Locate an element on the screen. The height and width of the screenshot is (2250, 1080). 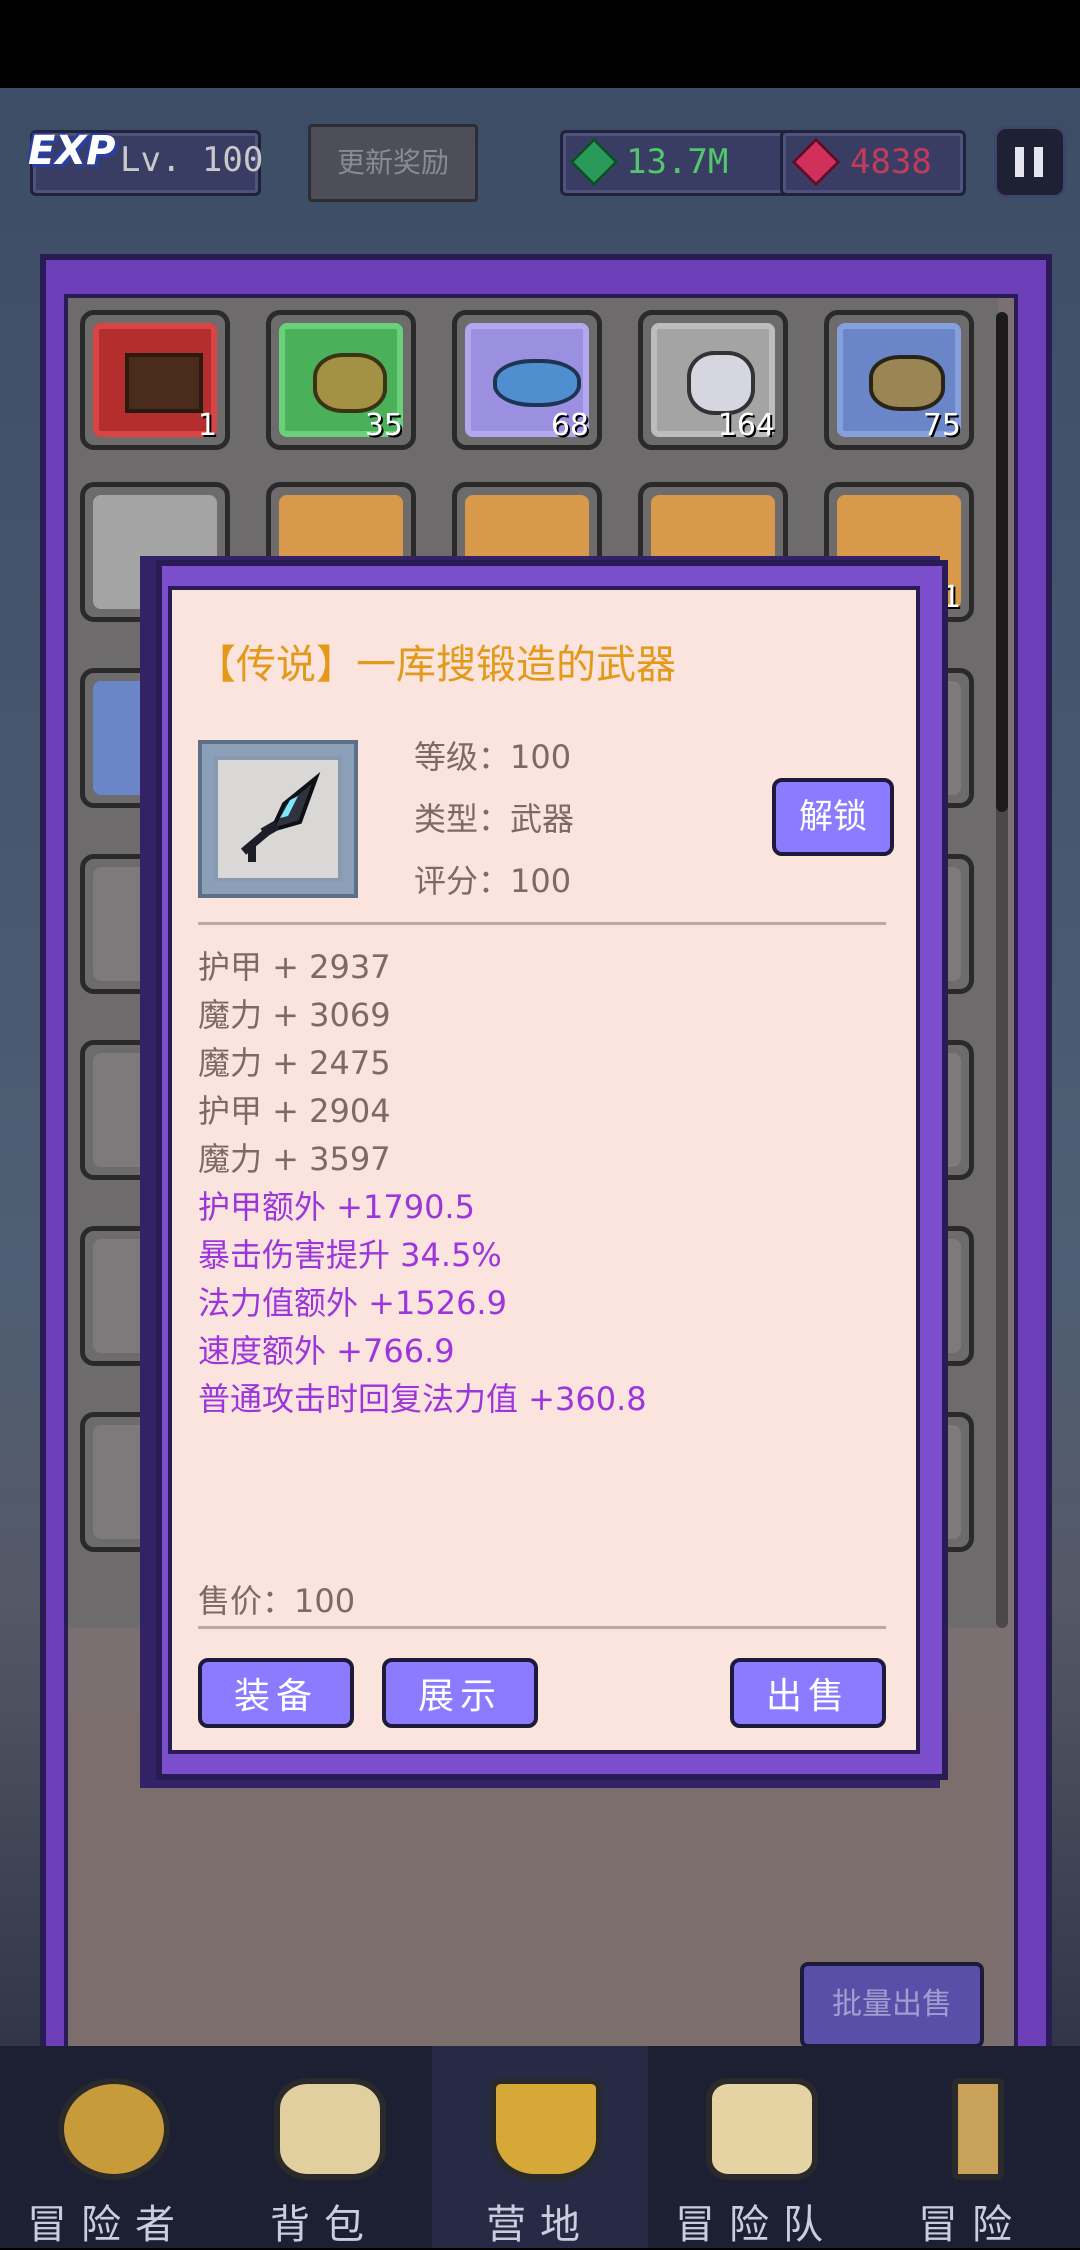
sword-icon is located at coordinates (978, 2129).